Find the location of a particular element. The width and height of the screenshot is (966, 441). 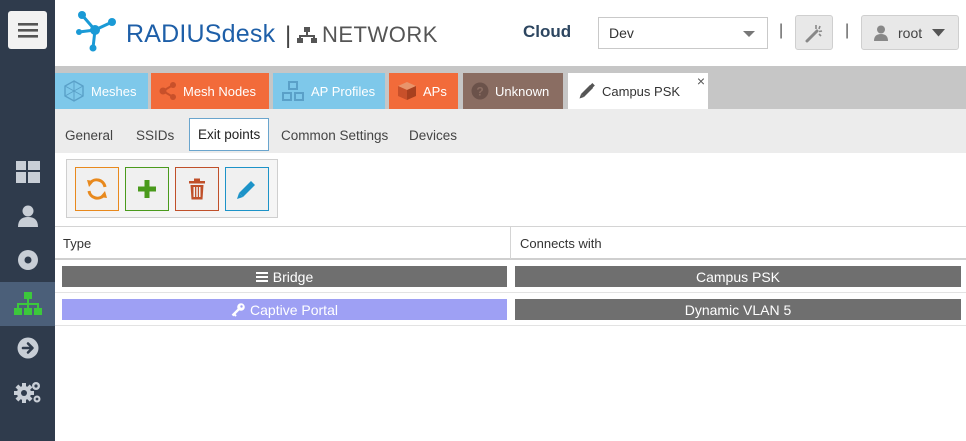

dashboard-icon is located at coordinates (27, 172).